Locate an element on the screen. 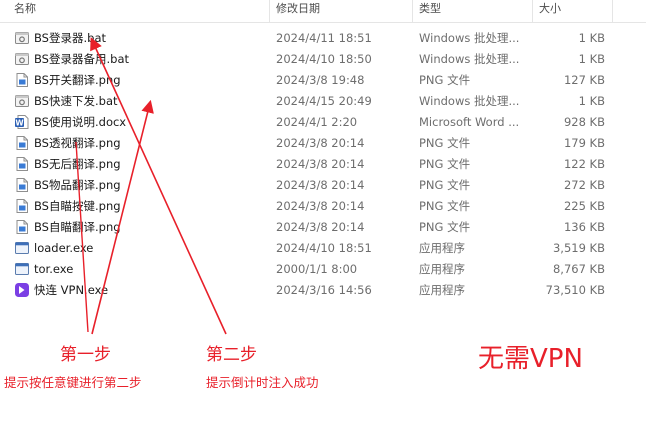 The height and width of the screenshot is (432, 646). file-name: tor.exe is located at coordinates (54, 269).